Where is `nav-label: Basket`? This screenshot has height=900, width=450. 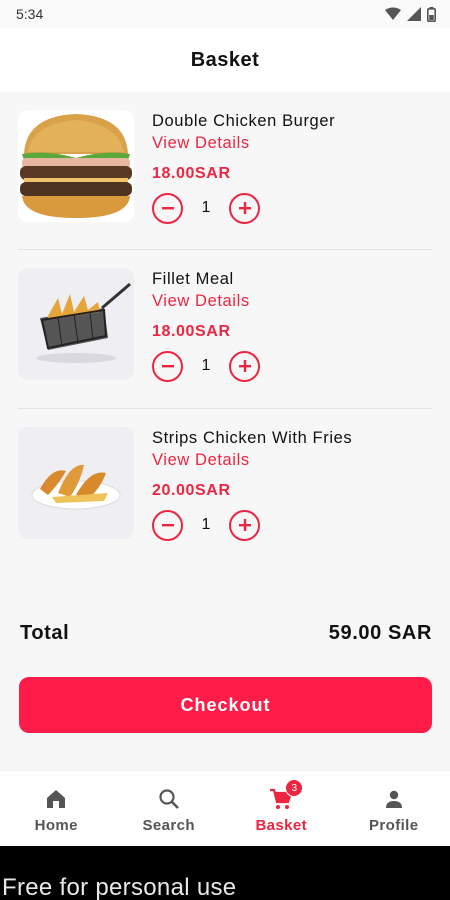
nav-label: Basket is located at coordinates (281, 825).